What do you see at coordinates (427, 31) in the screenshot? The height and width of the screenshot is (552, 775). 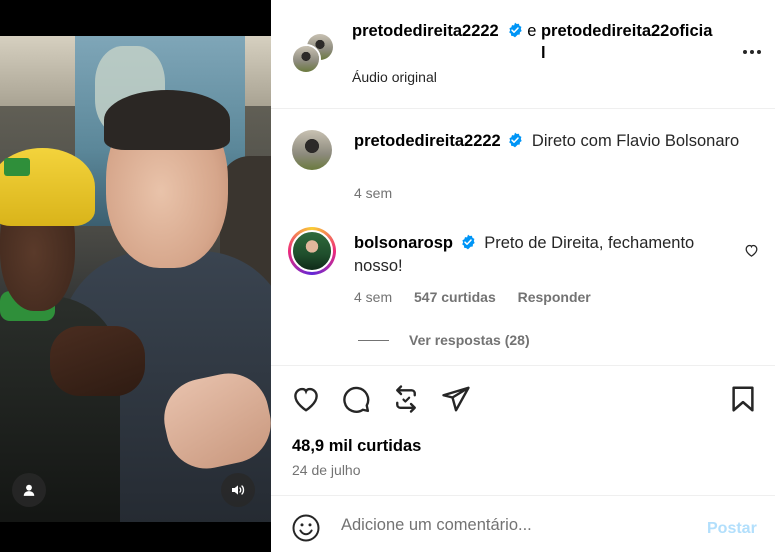 I see `author-username: pretodedireita2222` at bounding box center [427, 31].